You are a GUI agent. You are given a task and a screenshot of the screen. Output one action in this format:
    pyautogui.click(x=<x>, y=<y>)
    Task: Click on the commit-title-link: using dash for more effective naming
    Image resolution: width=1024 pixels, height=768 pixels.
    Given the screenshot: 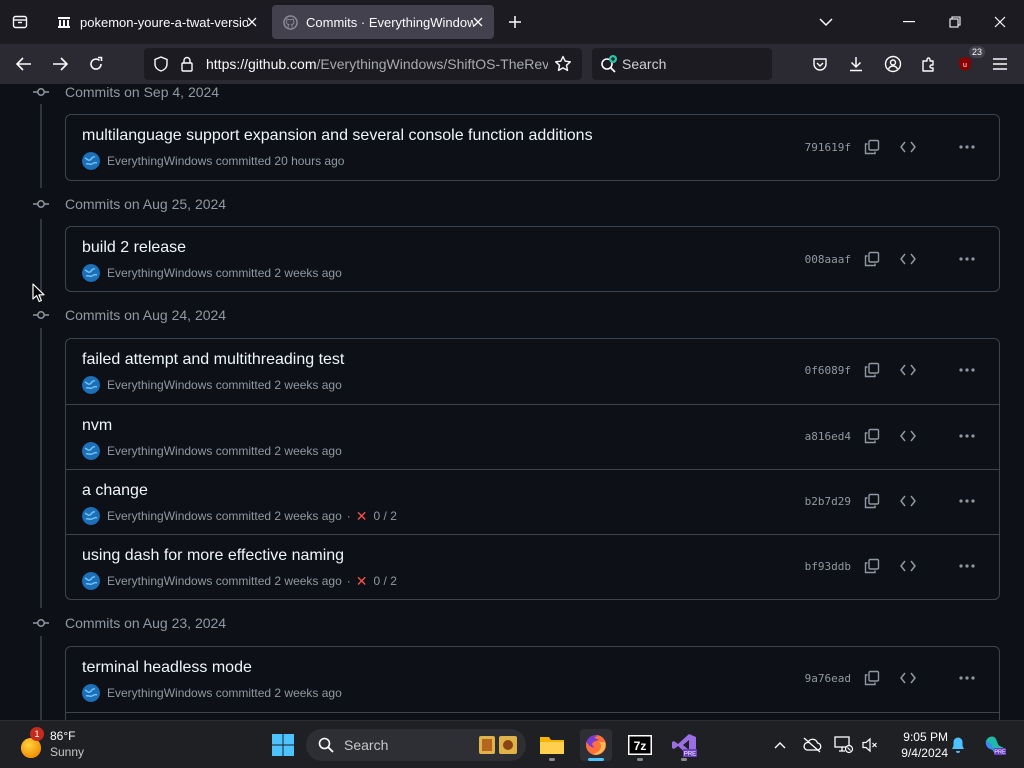 What is the action you would take?
    pyautogui.click(x=213, y=556)
    